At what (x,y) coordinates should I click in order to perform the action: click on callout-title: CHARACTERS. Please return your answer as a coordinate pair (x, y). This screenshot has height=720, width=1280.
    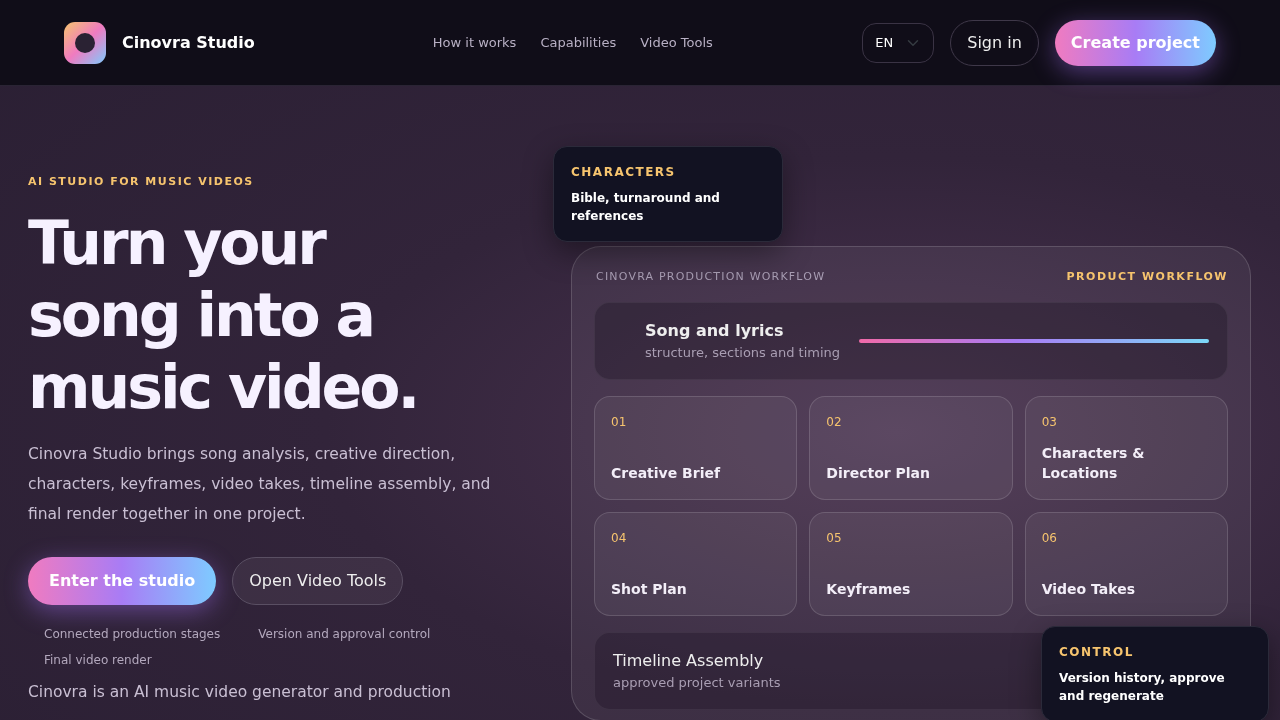
    Looking at the image, I should click on (624, 172).